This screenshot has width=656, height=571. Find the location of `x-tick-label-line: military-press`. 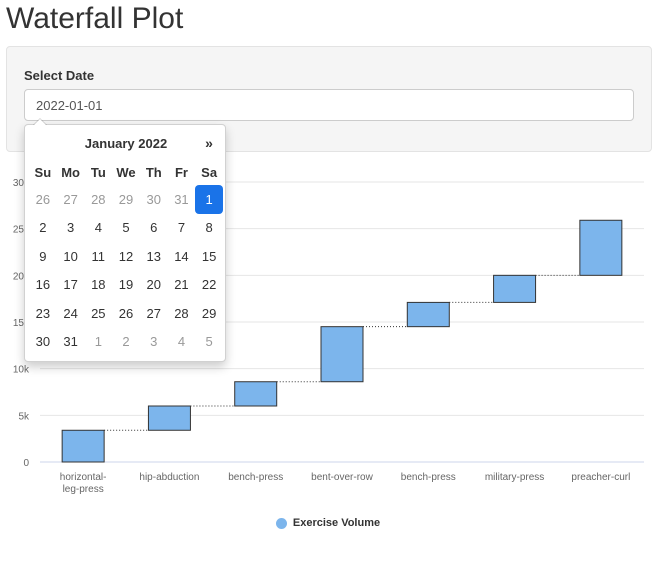

x-tick-label-line: military-press is located at coordinates (514, 477).